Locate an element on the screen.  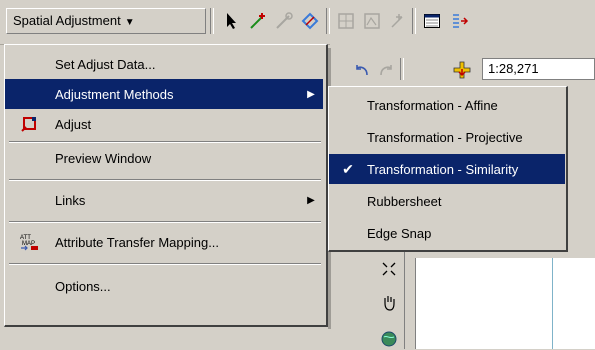
menu-item-adjustment-methods: Adjustment Methods ▶ is located at coordinates (164, 94).